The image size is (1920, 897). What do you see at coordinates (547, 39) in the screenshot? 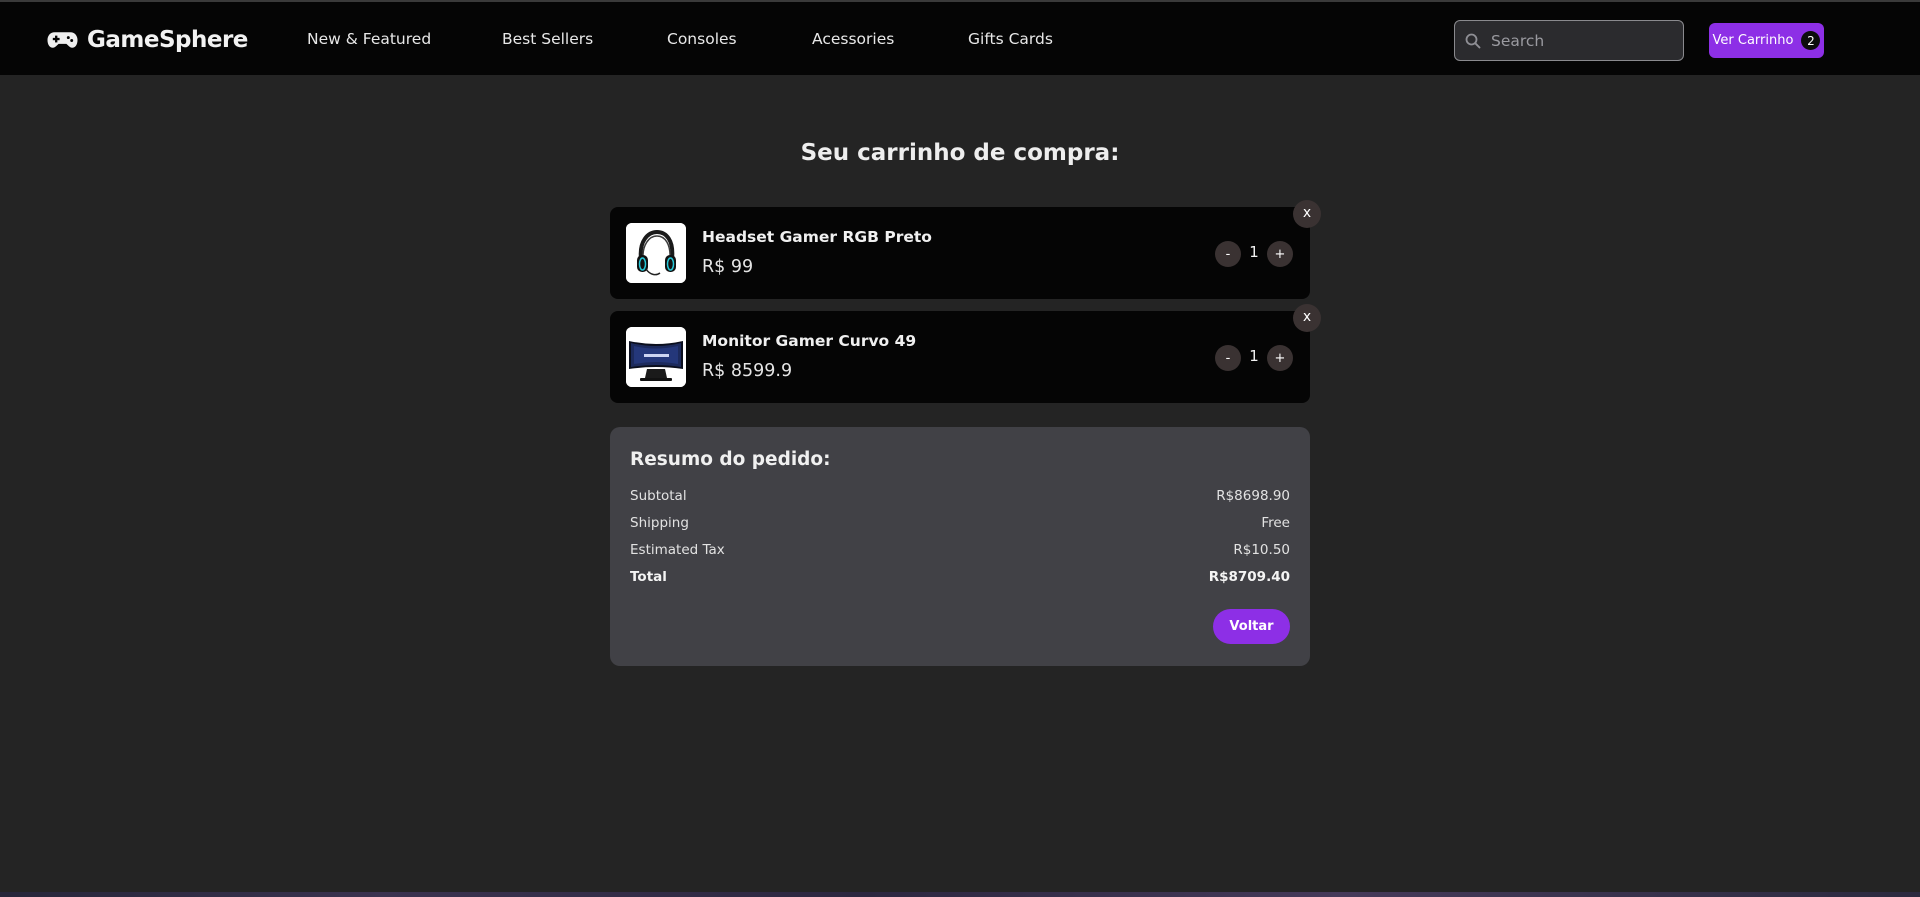
I see `nav-link-best-sellers: Best Sellers` at bounding box center [547, 39].